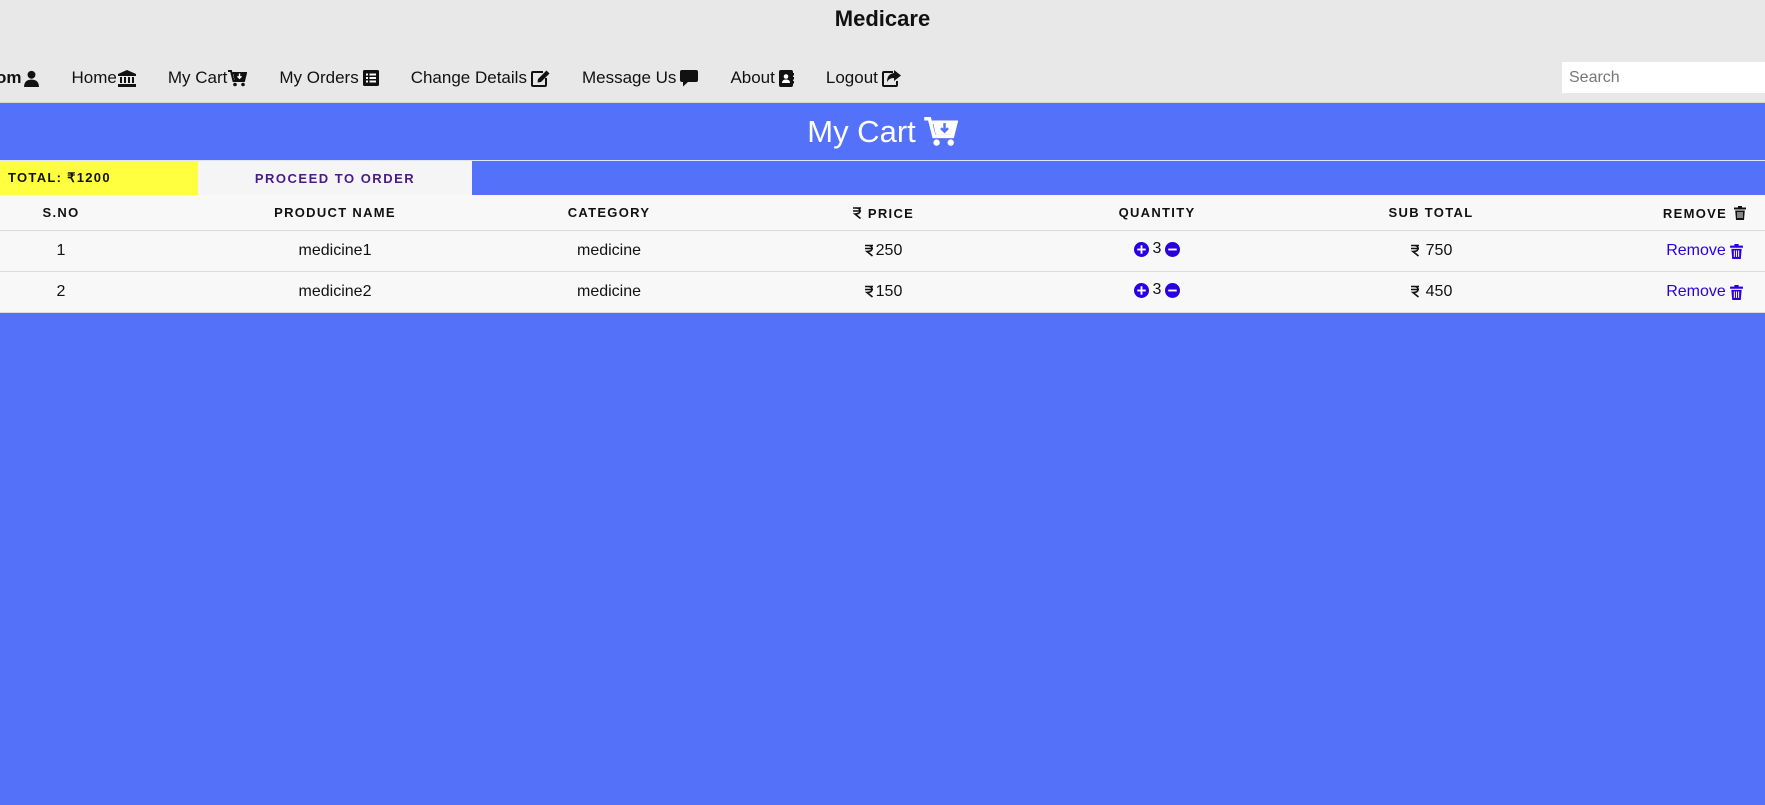 The image size is (1765, 805). What do you see at coordinates (882, 178) in the screenshot?
I see `cart-action-row: TOTAL: ₹1200 PROCEED TO ORDER` at bounding box center [882, 178].